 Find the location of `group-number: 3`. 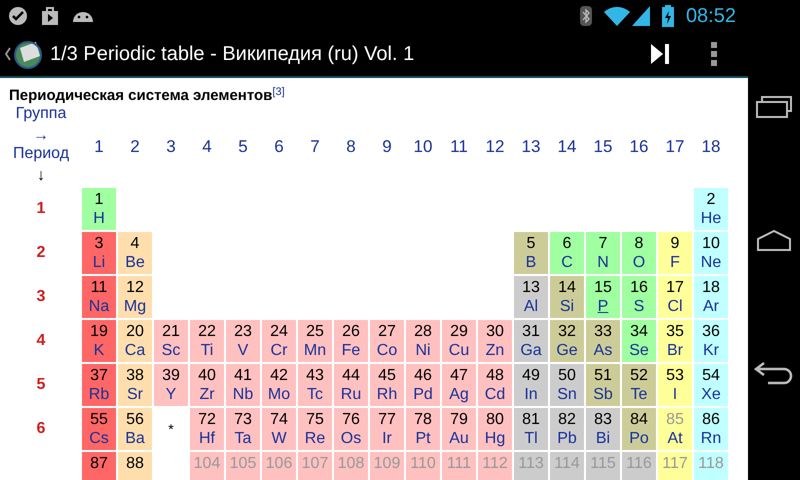

group-number: 3 is located at coordinates (171, 146).